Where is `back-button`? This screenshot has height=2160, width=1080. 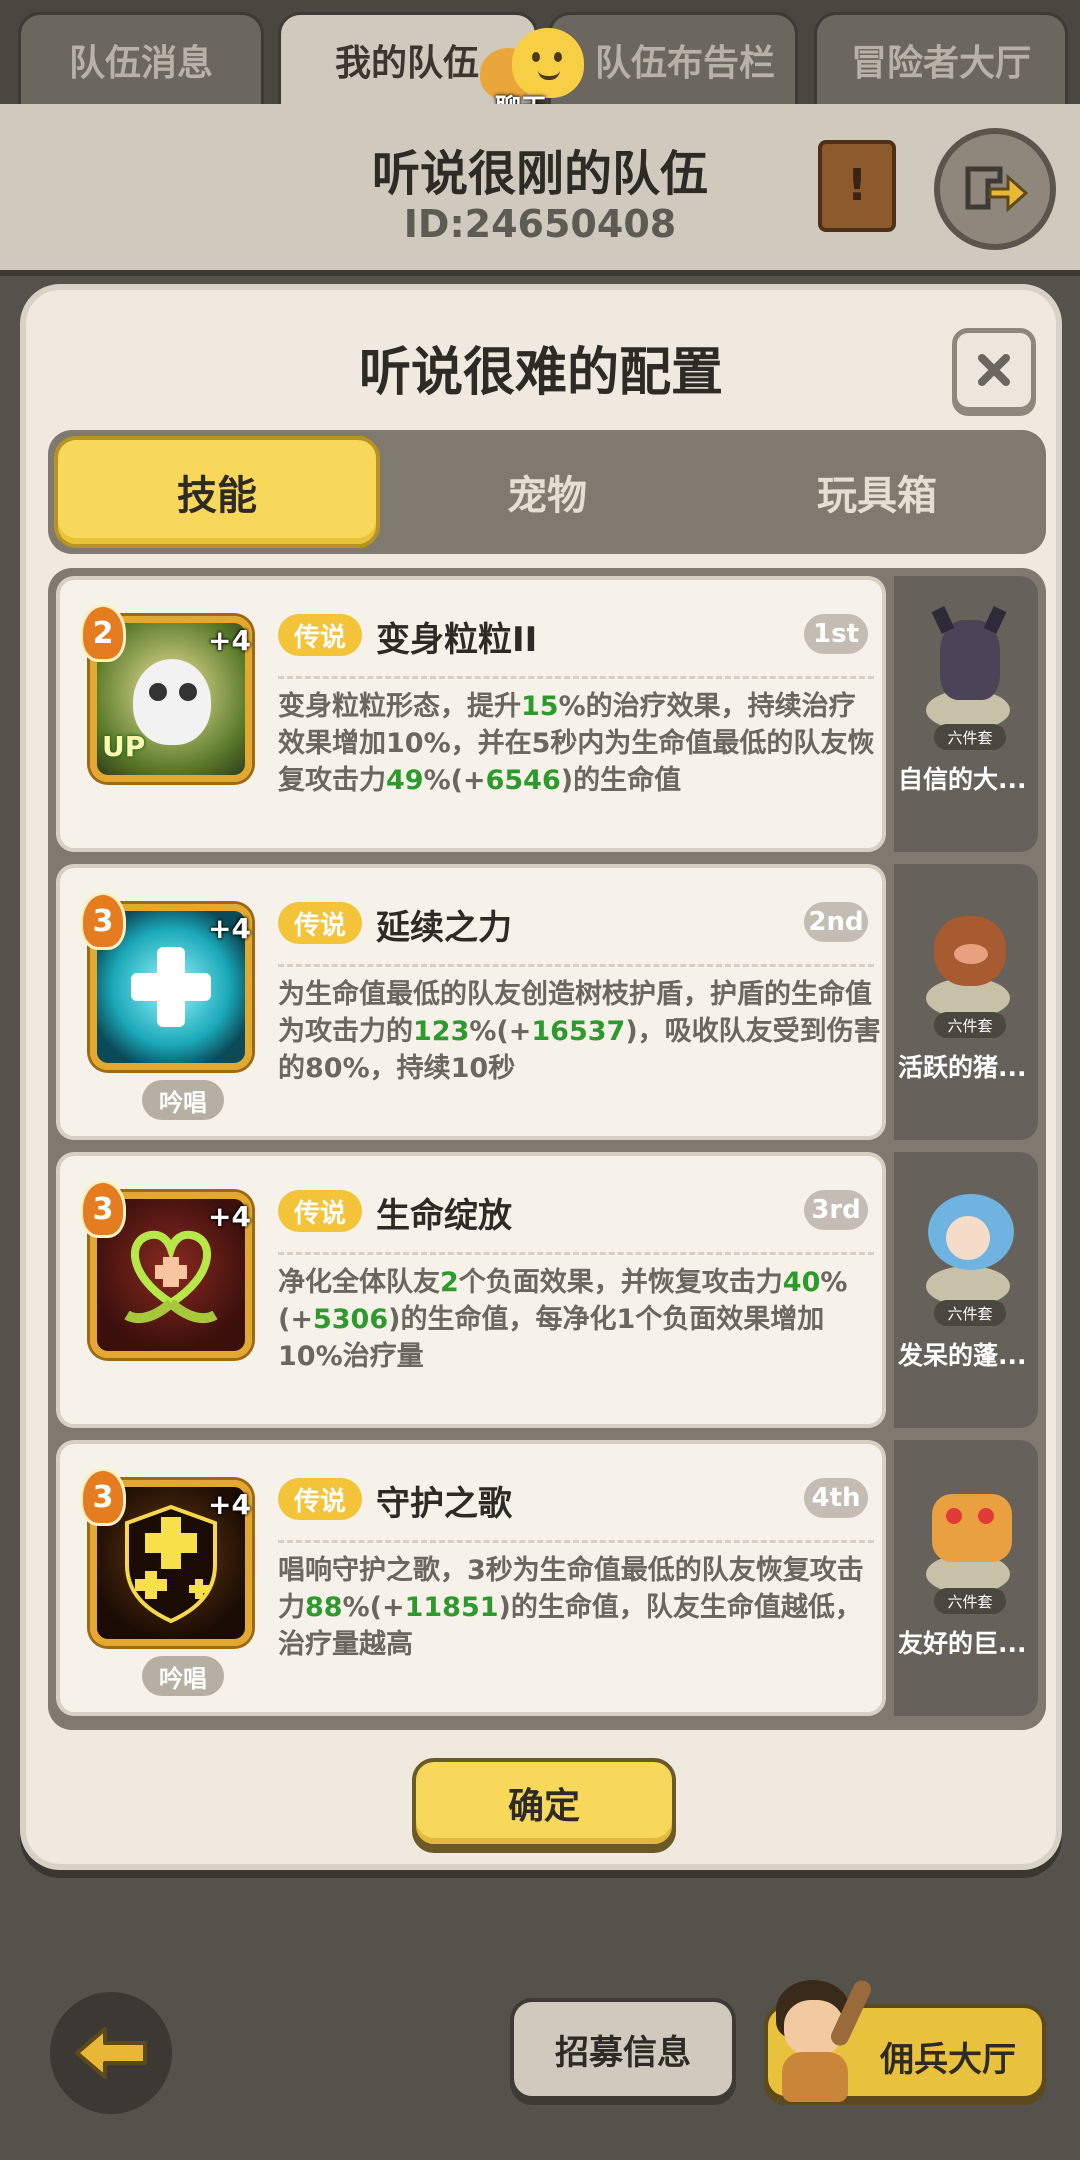 back-button is located at coordinates (111, 2053).